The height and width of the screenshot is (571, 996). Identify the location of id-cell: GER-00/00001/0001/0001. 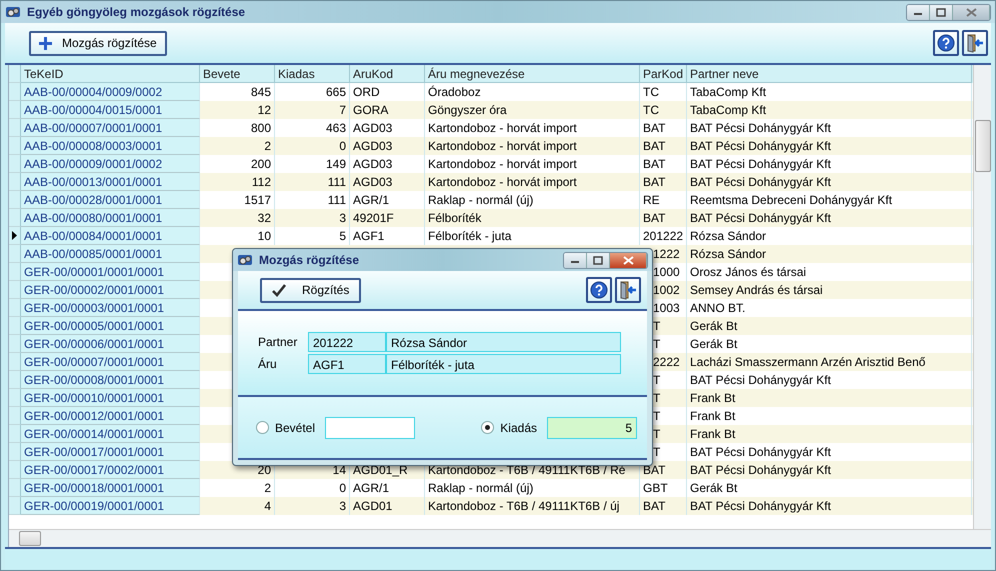
(110, 272).